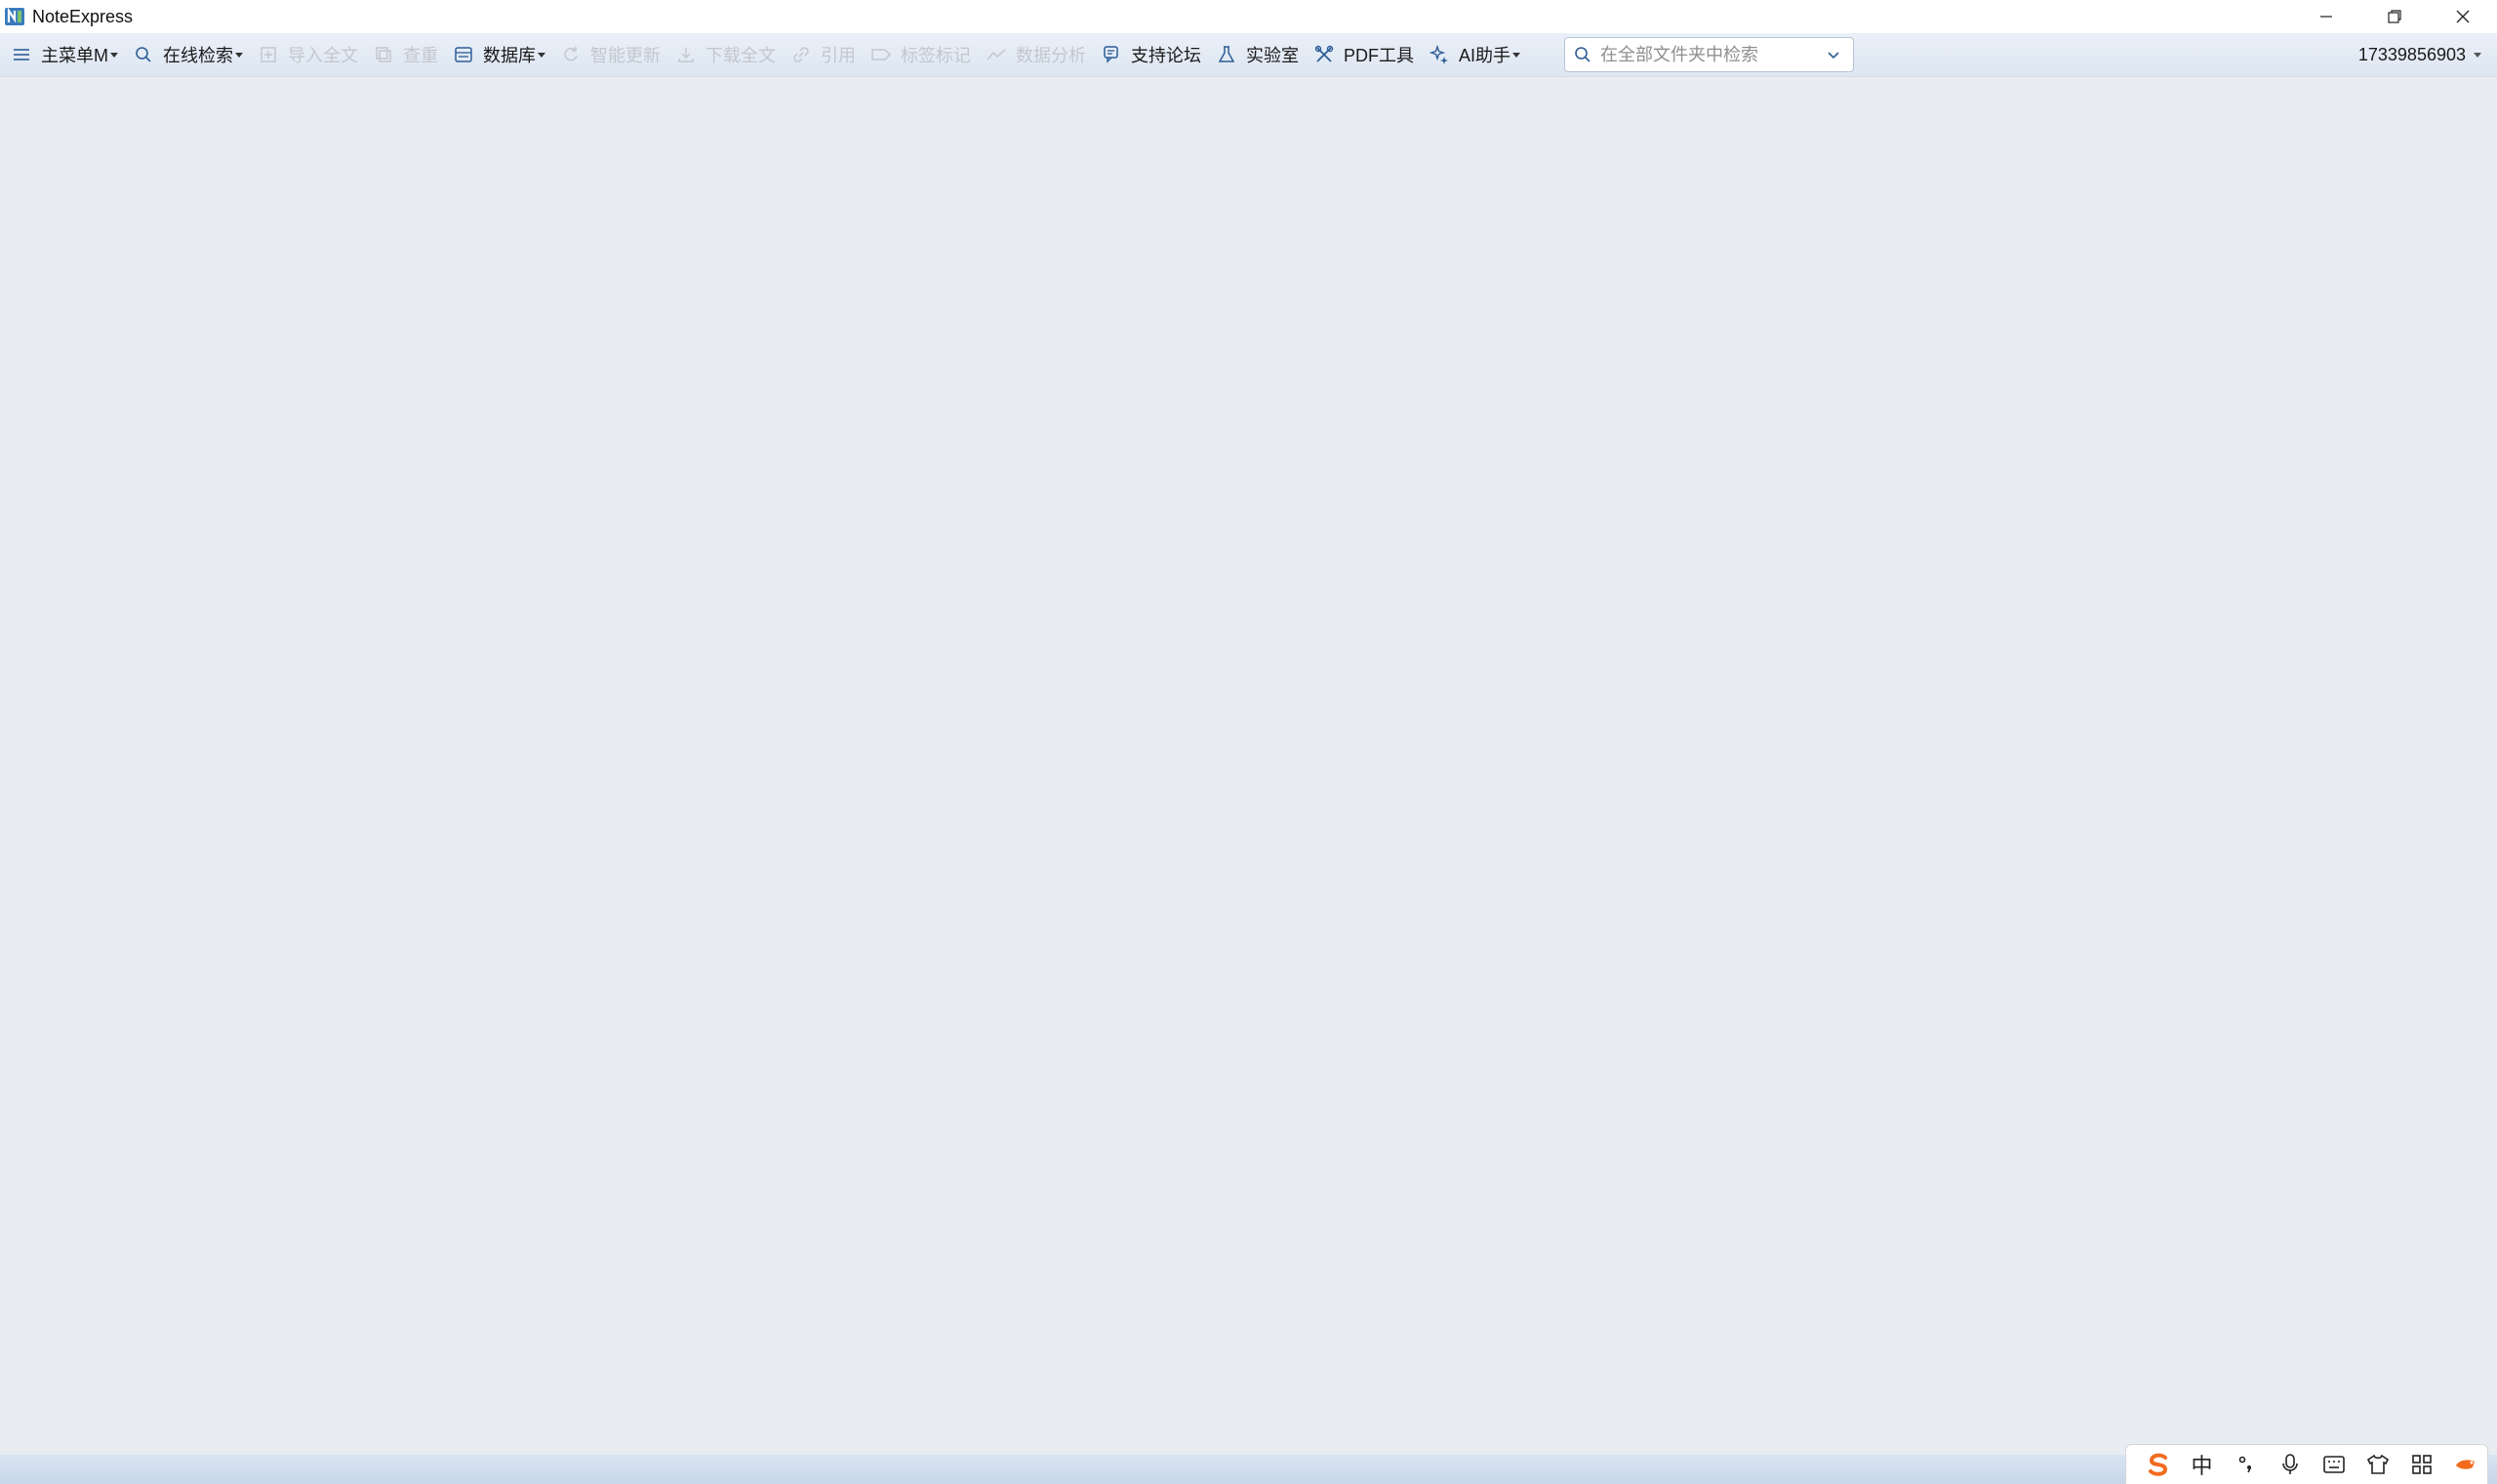 The width and height of the screenshot is (2497, 1484). I want to click on refresh-icon, so click(571, 54).